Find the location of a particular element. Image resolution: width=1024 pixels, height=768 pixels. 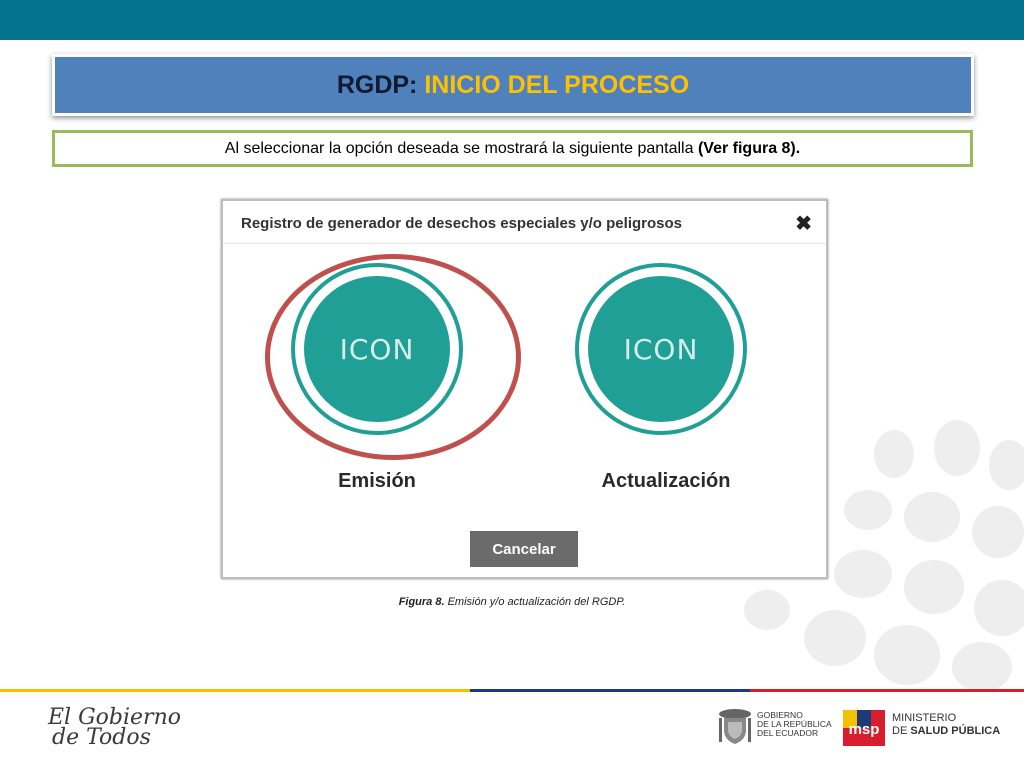

actualizacion-icon-text: ICON is located at coordinates (661, 349).